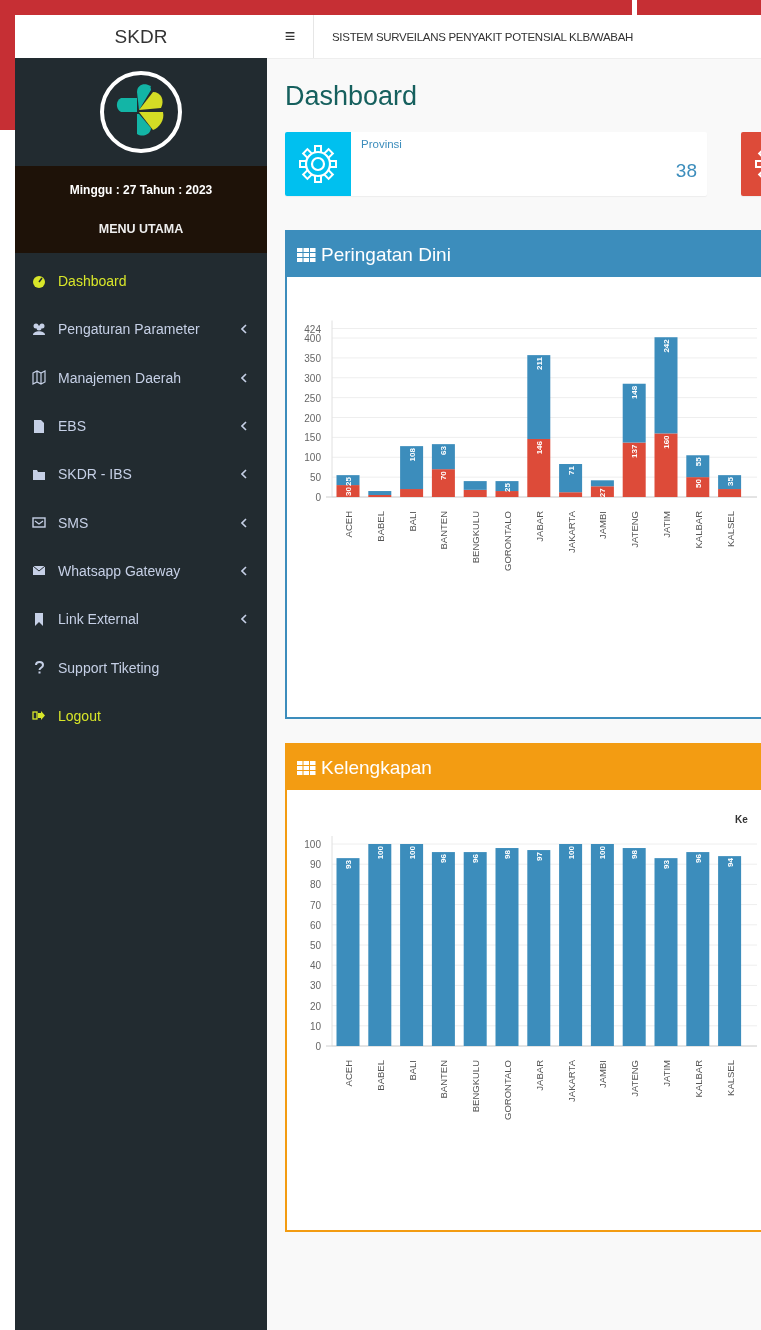 Image resolution: width=761 pixels, height=1330 pixels. What do you see at coordinates (539, 856) in the screenshot?
I see `data-label: 97` at bounding box center [539, 856].